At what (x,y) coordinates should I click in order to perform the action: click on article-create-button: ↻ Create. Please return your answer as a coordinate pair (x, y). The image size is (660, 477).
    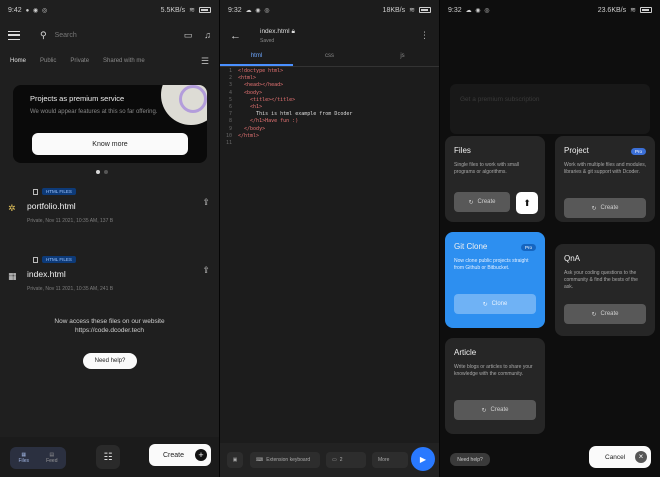
    Looking at the image, I should click on (495, 410).